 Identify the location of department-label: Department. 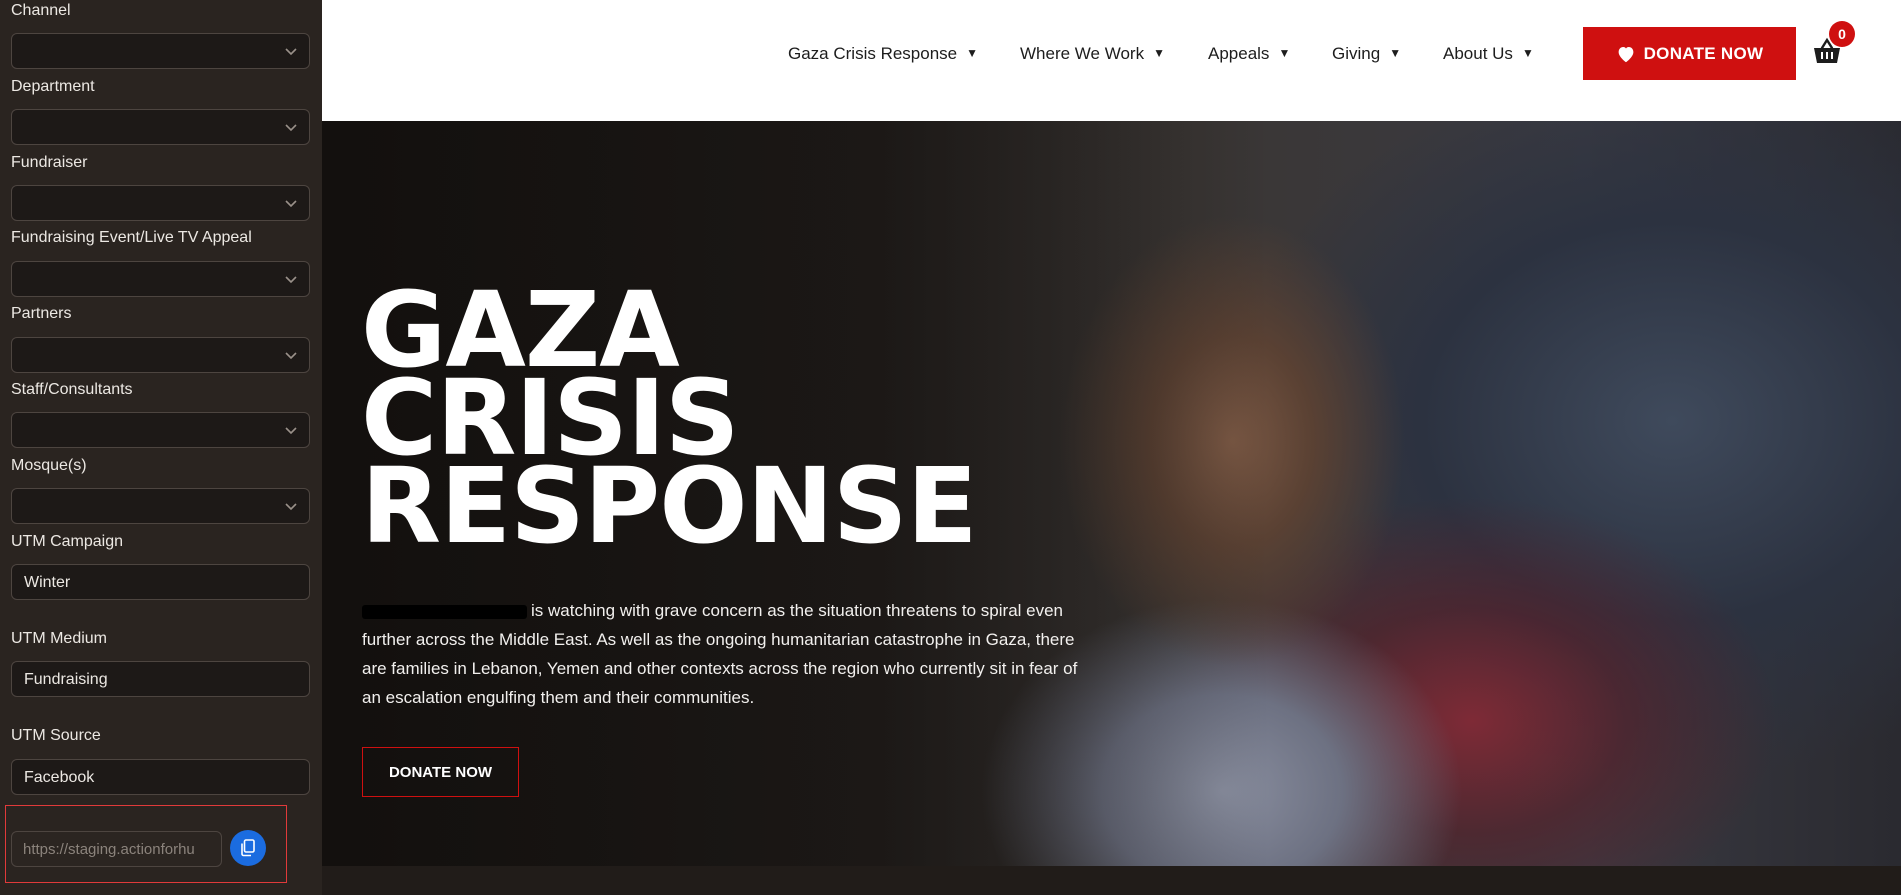
(53, 86).